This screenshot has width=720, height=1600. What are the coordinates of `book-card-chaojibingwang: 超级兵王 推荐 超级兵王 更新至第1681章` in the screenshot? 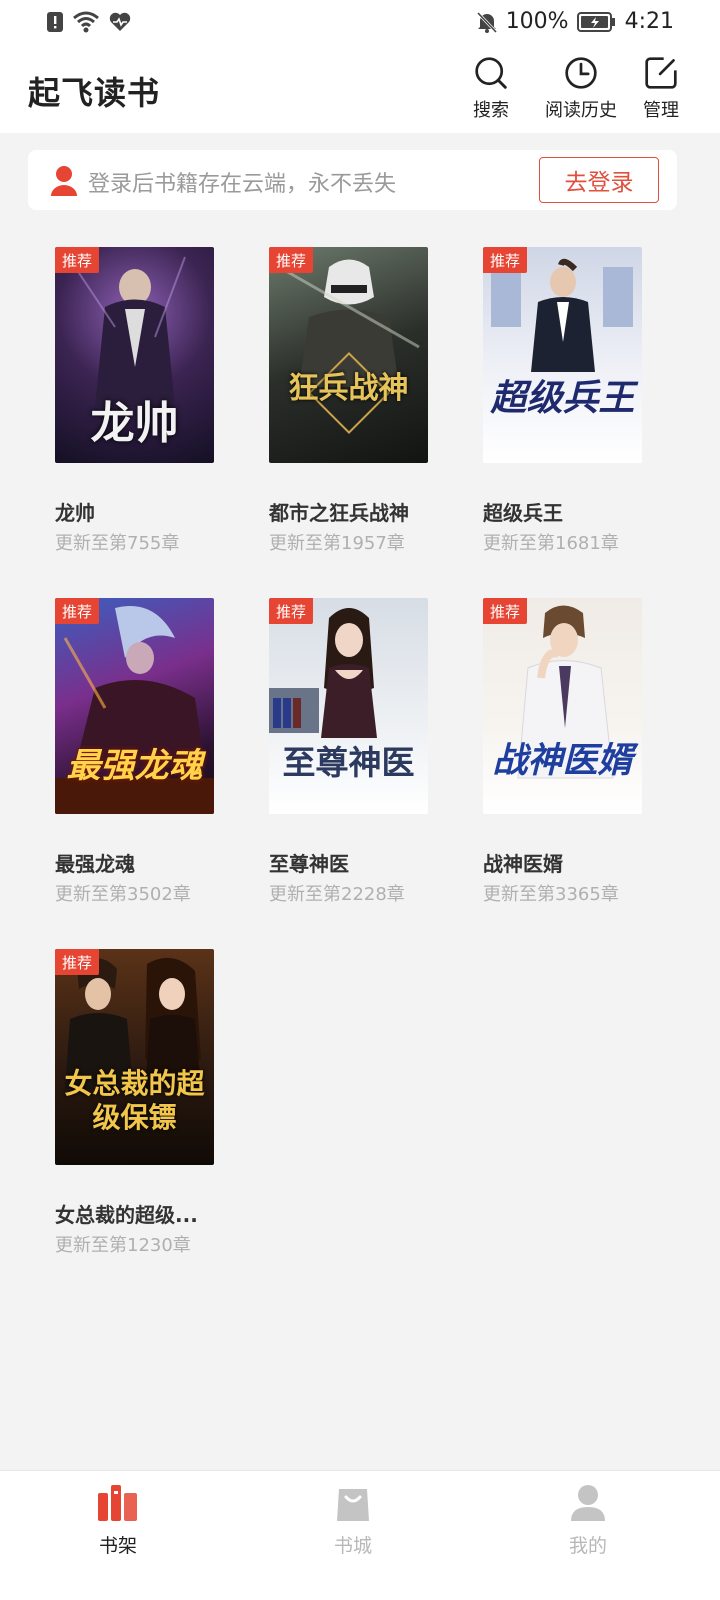 It's located at (583, 402).